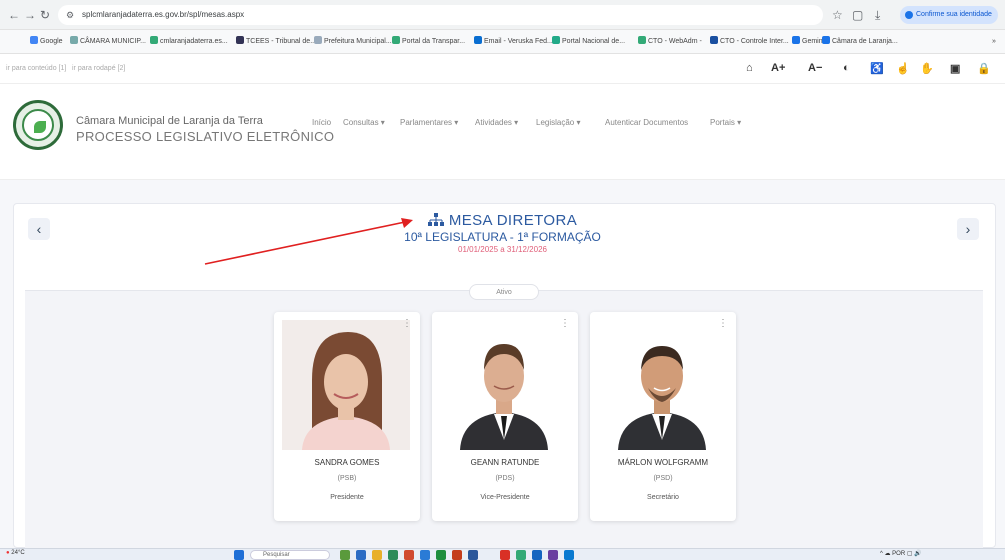  Describe the element at coordinates (954, 14) in the screenshot. I see `confirm-identity-label: Confirme sua identidade` at that location.